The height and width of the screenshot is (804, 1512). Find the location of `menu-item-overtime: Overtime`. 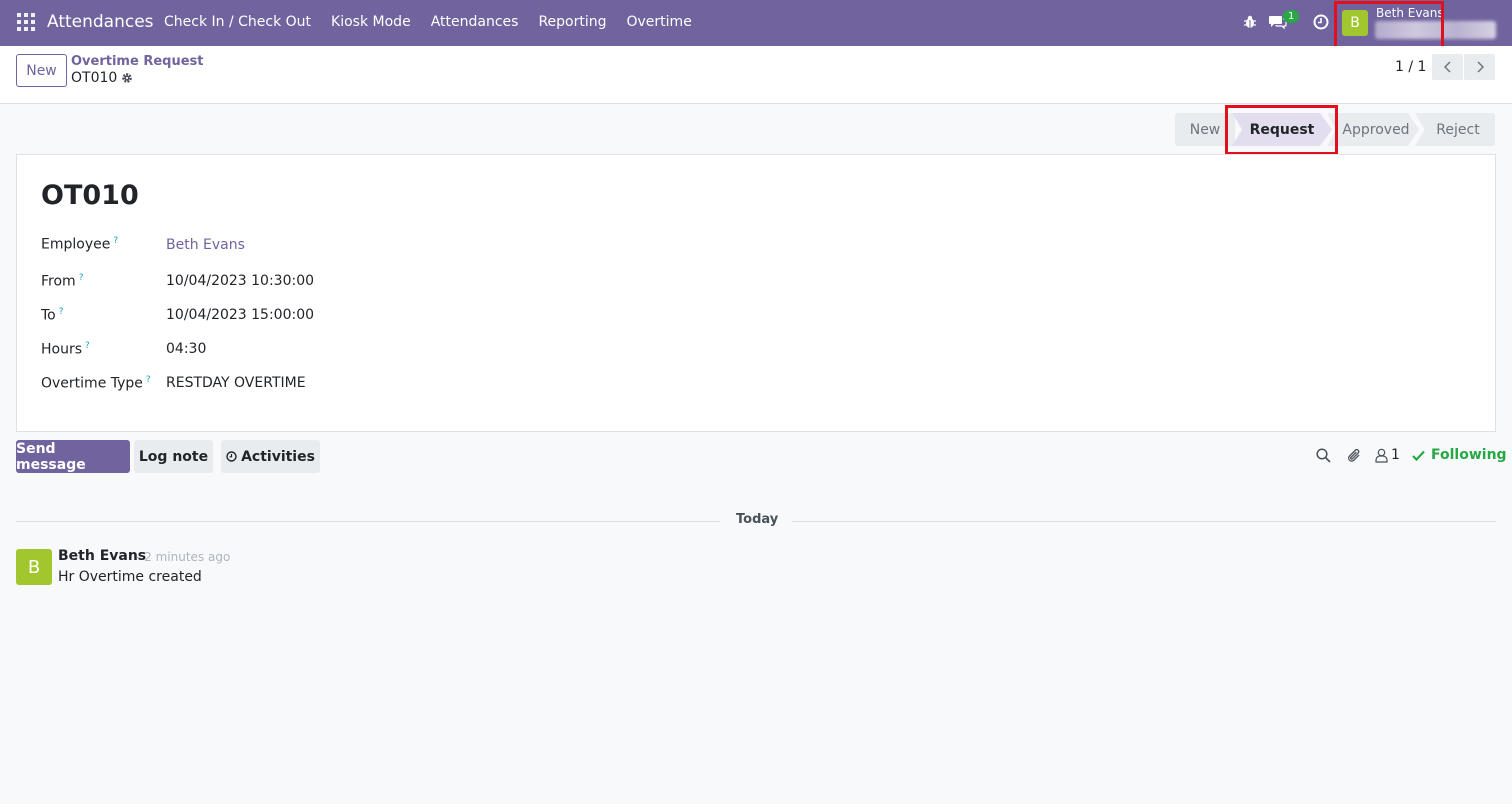

menu-item-overtime: Overtime is located at coordinates (659, 22).